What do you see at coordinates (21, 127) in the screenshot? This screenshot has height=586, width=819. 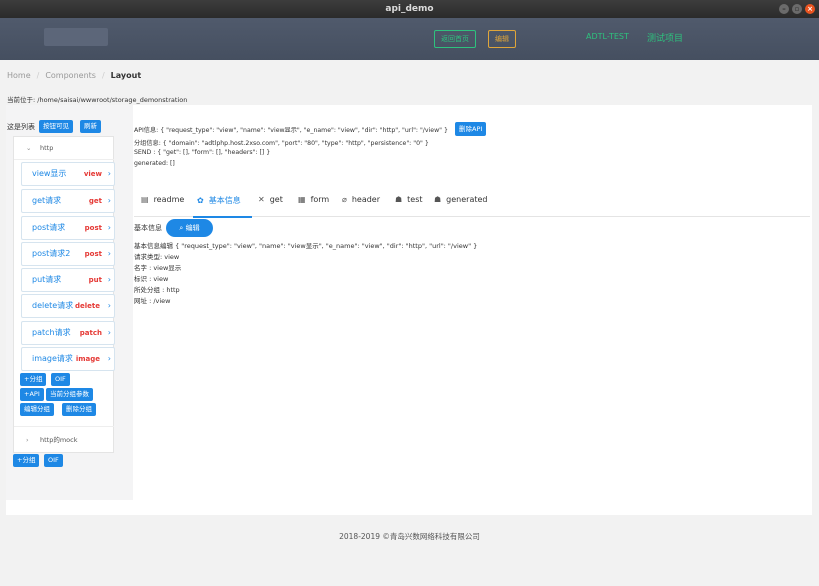 I see `list-label: 这是列表` at bounding box center [21, 127].